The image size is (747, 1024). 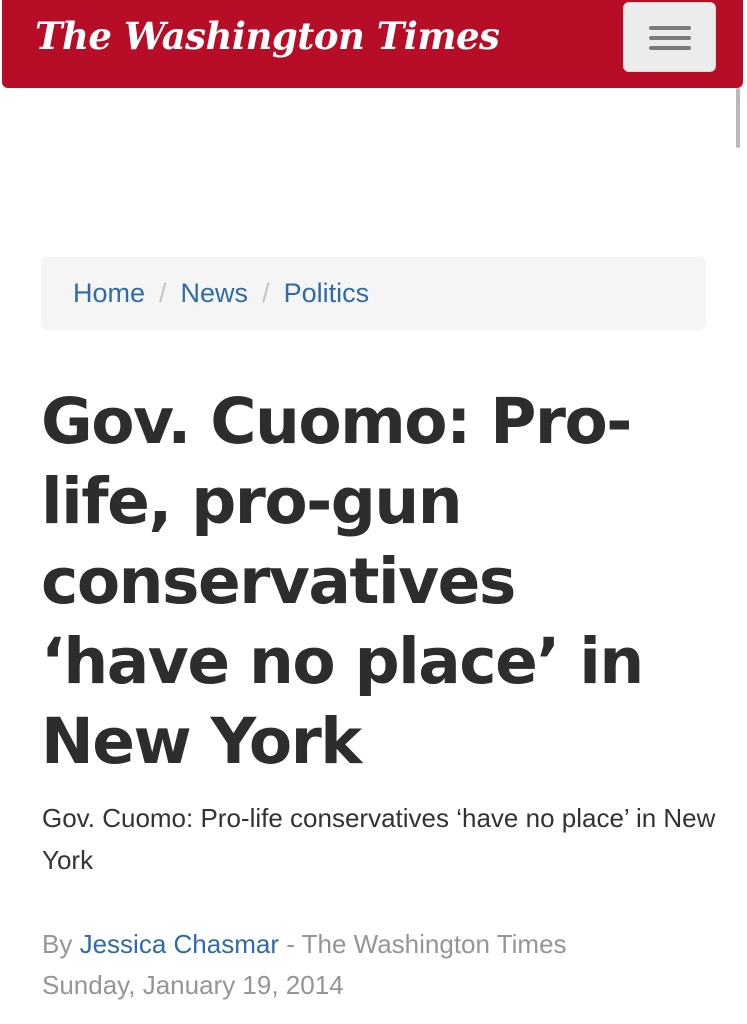 What do you see at coordinates (422, 944) in the screenshot?
I see `byline-publication: - The Washington Times` at bounding box center [422, 944].